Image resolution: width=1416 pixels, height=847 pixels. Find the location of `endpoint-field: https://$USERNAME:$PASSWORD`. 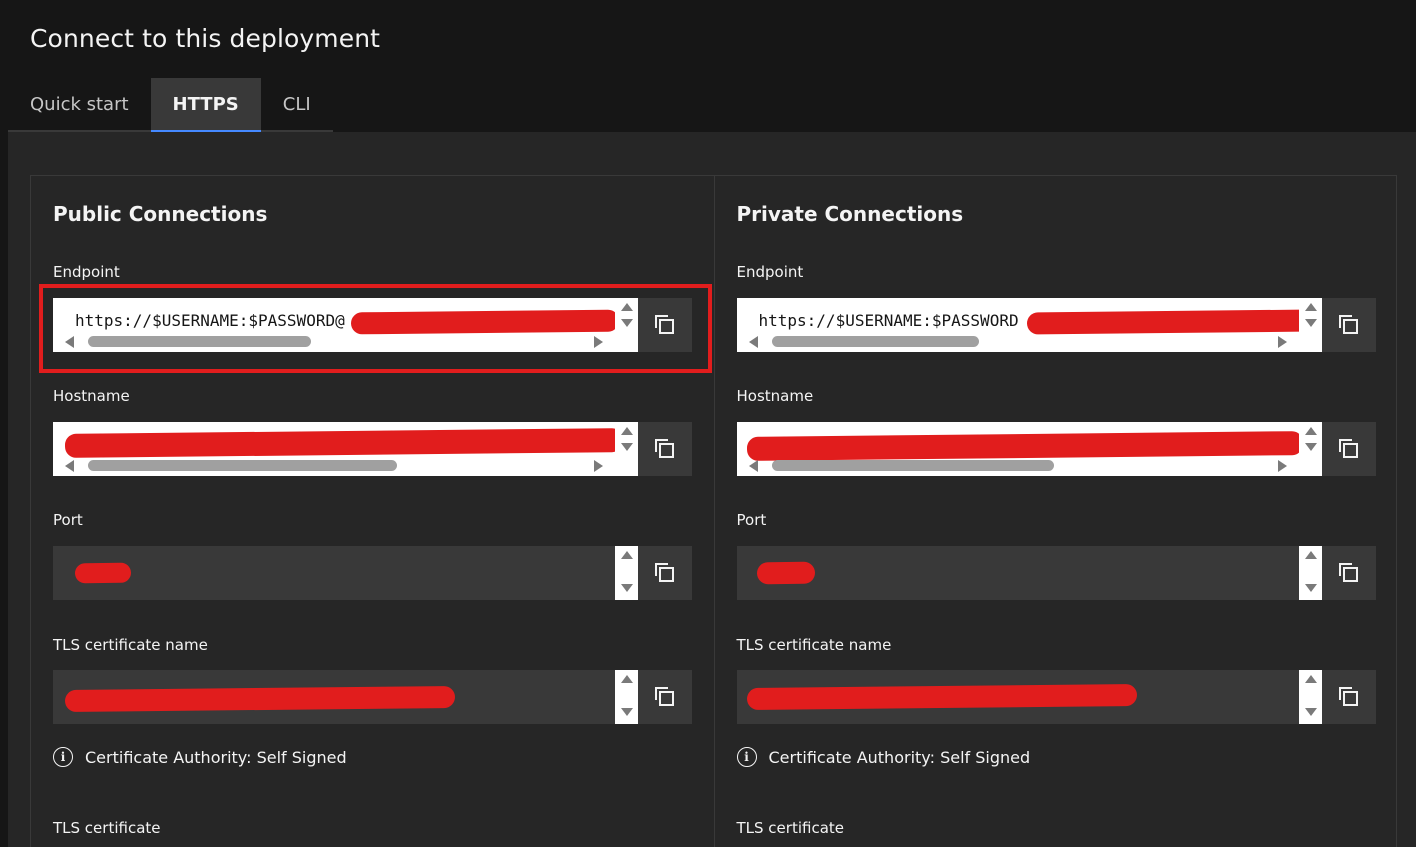

endpoint-field: https://$USERNAME:$PASSWORD is located at coordinates (1056, 325).